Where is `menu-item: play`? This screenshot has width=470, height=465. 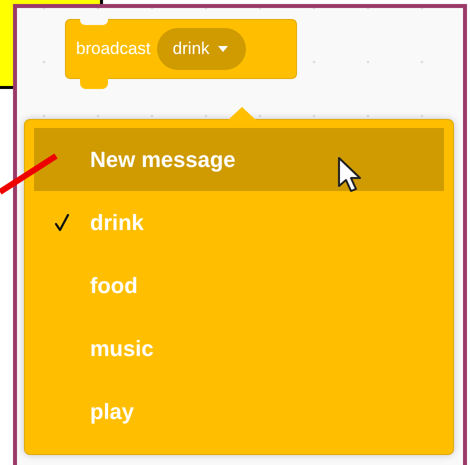 menu-item: play is located at coordinates (239, 411).